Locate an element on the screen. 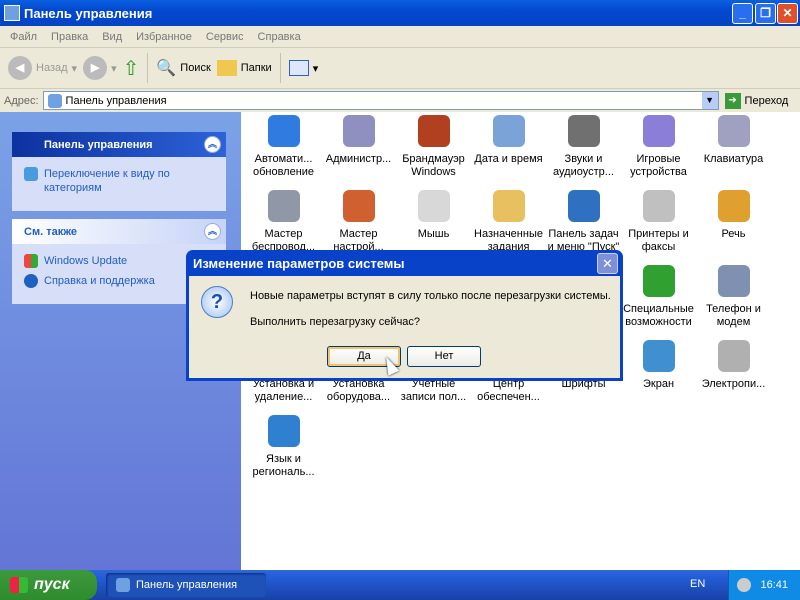  control-panel-item: Экран is located at coordinates (658, 365).